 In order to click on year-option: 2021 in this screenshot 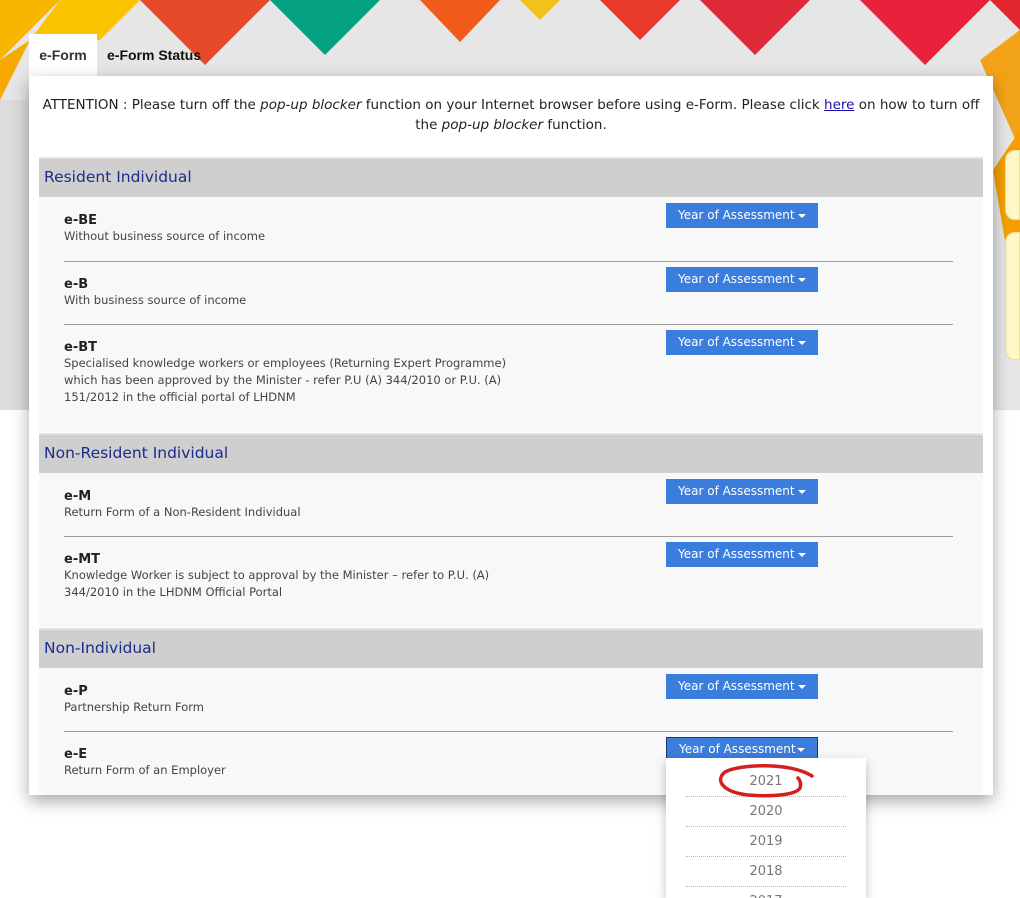, I will do `click(766, 782)`.